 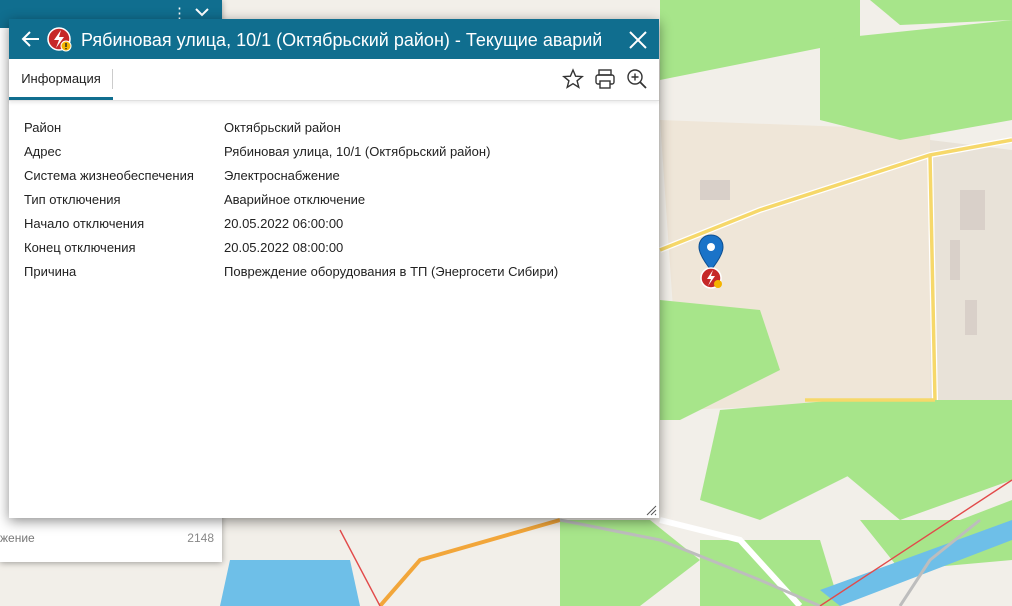 I want to click on tab-information: Информация, so click(x=61, y=79).